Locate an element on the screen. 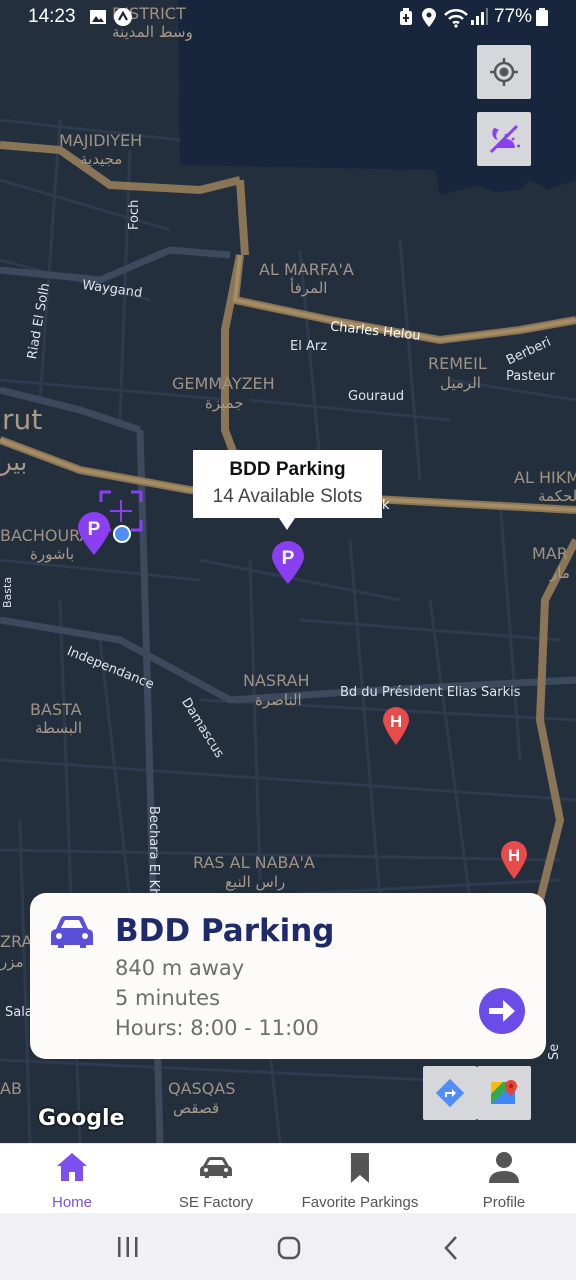 This screenshot has height=1280, width=576. map-label: ZRA is located at coordinates (16, 941).